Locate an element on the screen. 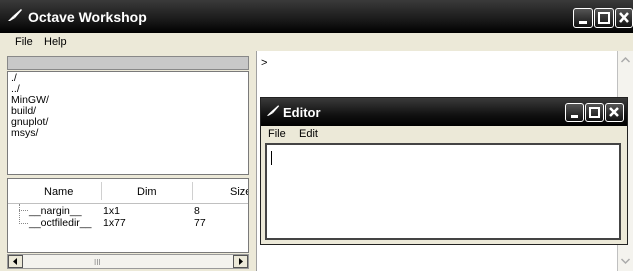  scroll-right-button is located at coordinates (240, 261).